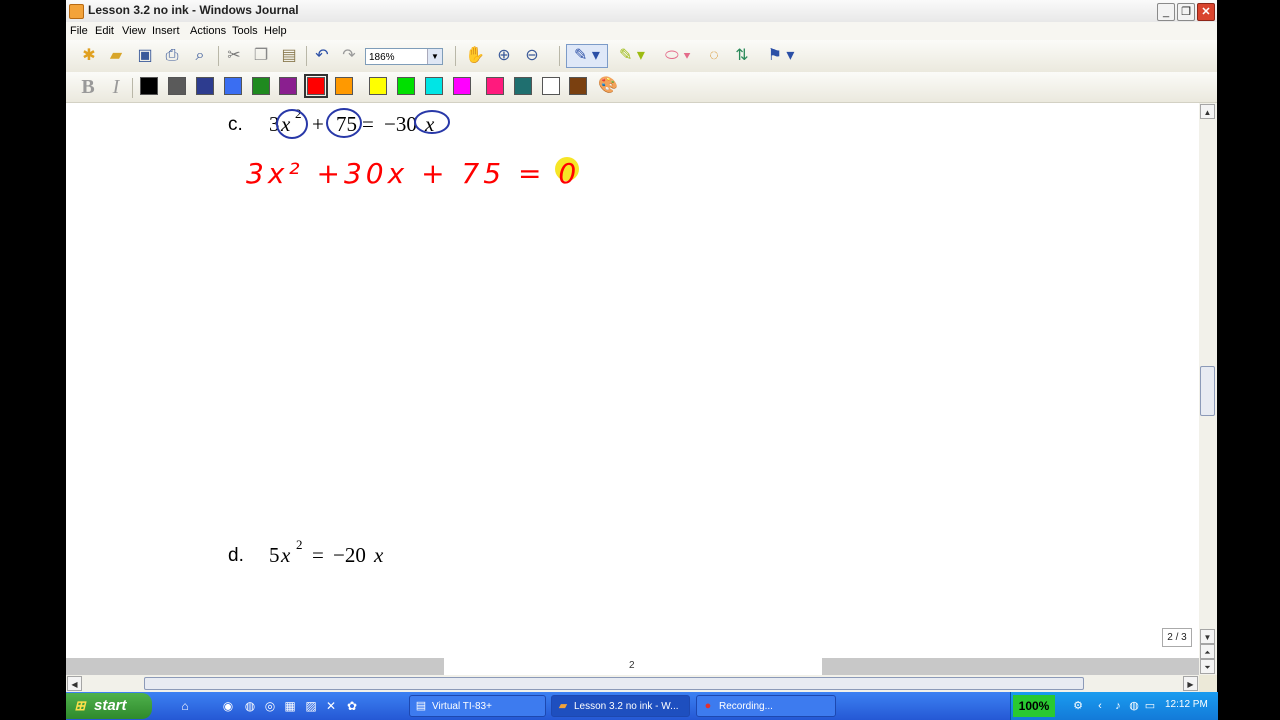 This screenshot has width=1280, height=720. What do you see at coordinates (185, 706) in the screenshot?
I see `show-desktop-icon: ⌂` at bounding box center [185, 706].